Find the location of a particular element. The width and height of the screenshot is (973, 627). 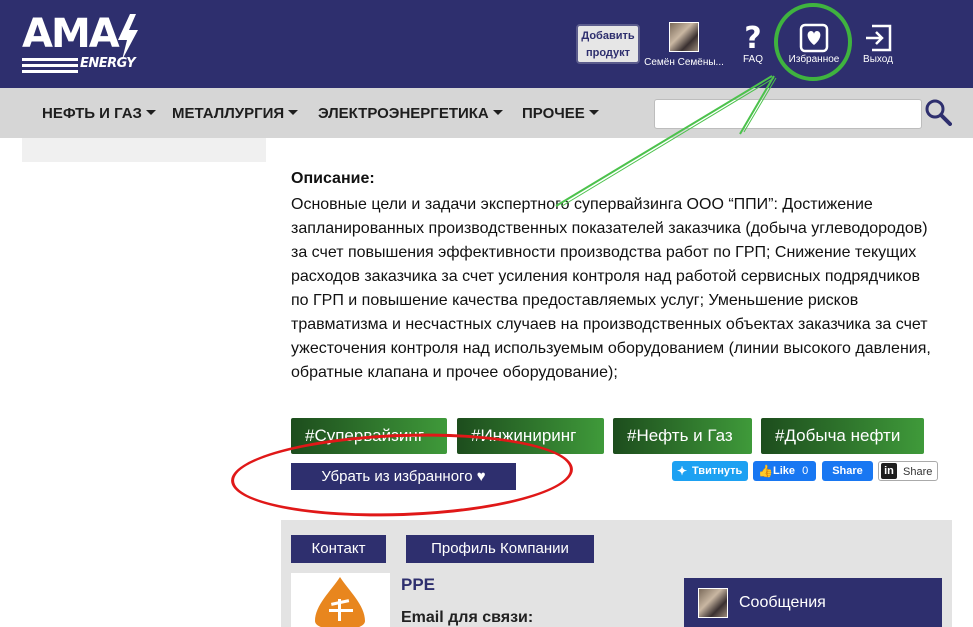

linkedin-share-button: in Share is located at coordinates (908, 471).